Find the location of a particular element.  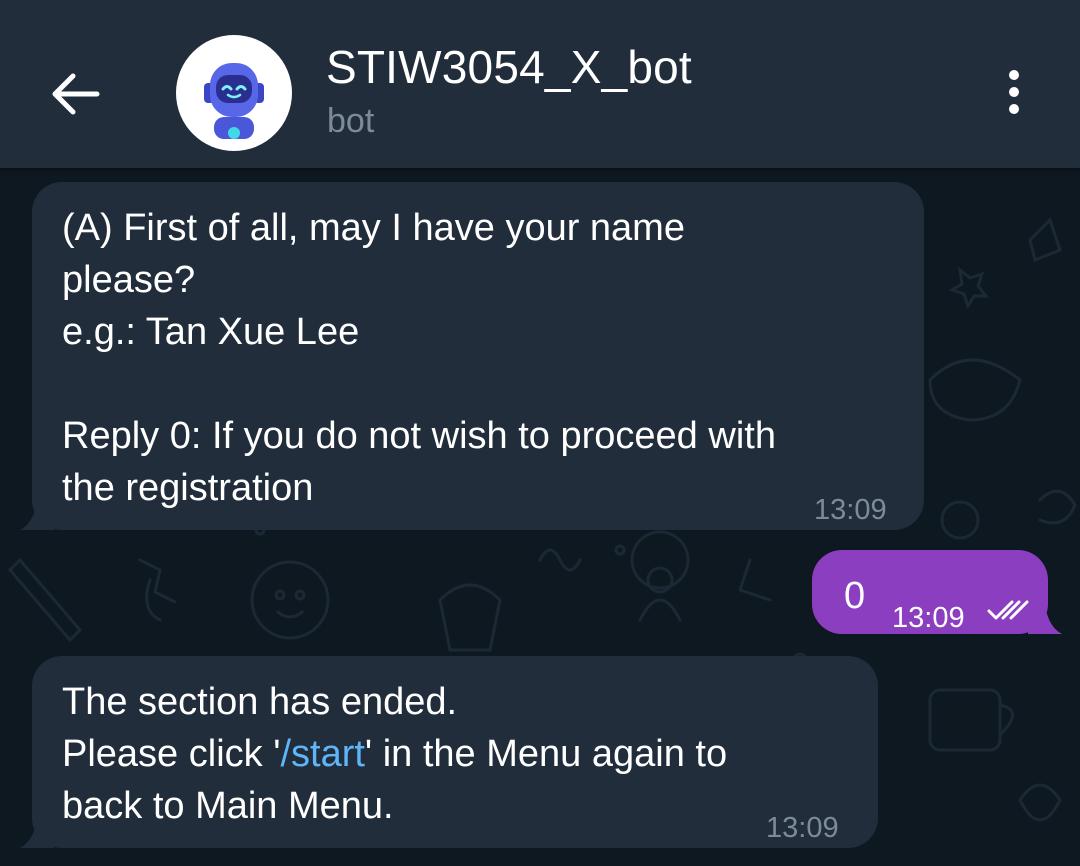

arrow-left-icon is located at coordinates (76, 94).